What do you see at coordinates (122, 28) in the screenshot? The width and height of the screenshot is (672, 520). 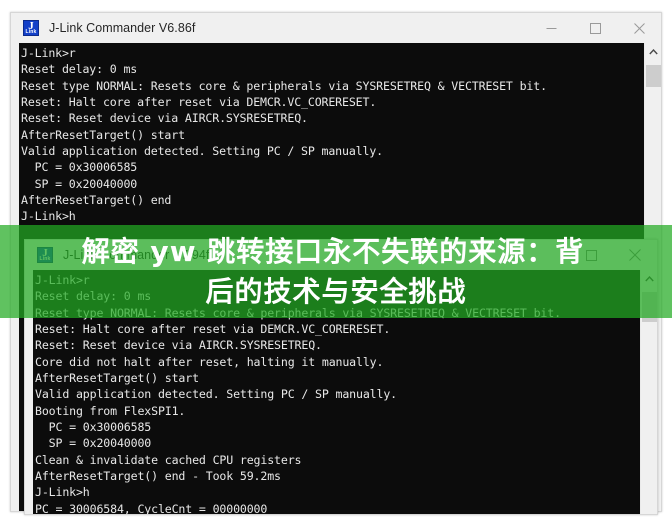 I see `window-title-back: J-Link Commander V6.86f` at bounding box center [122, 28].